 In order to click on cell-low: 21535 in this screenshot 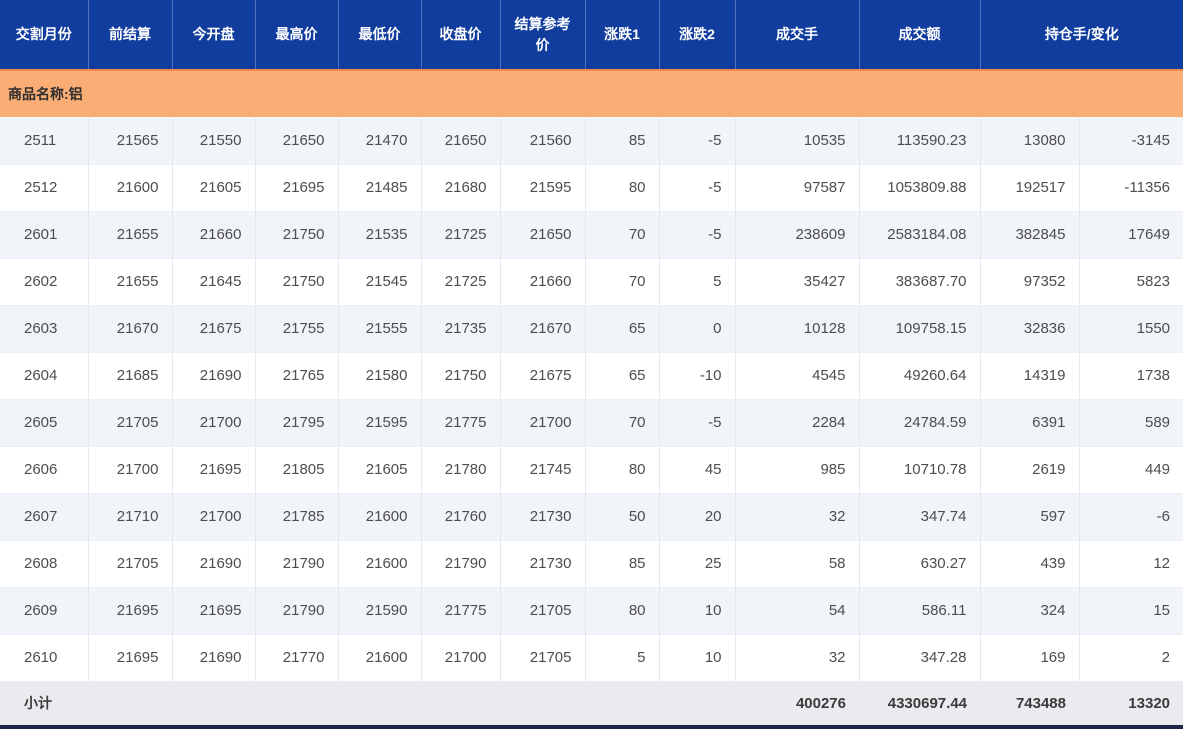, I will do `click(380, 235)`.